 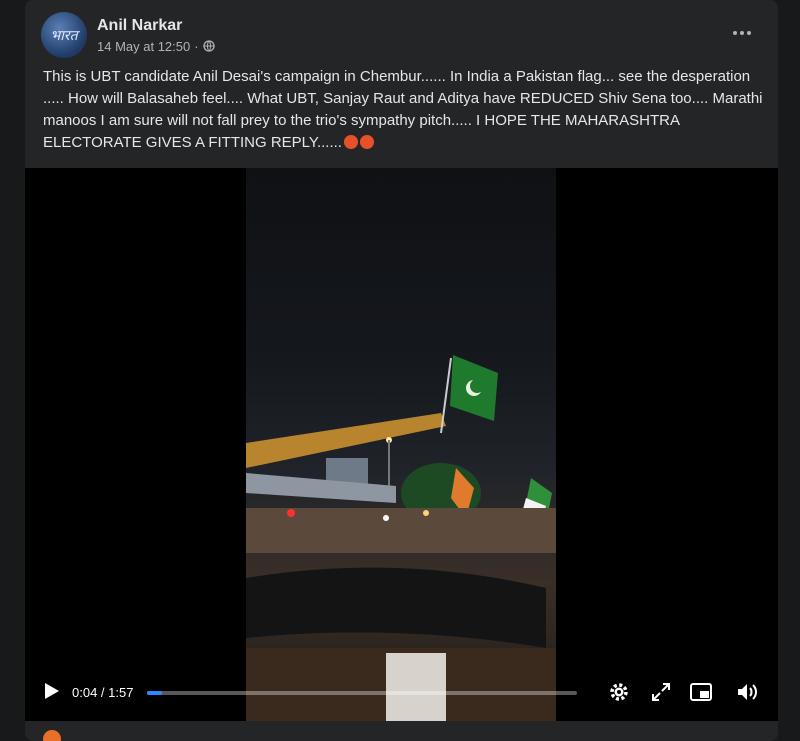 I want to click on video-controls: 0:04 / 1:57, so click(x=401, y=692).